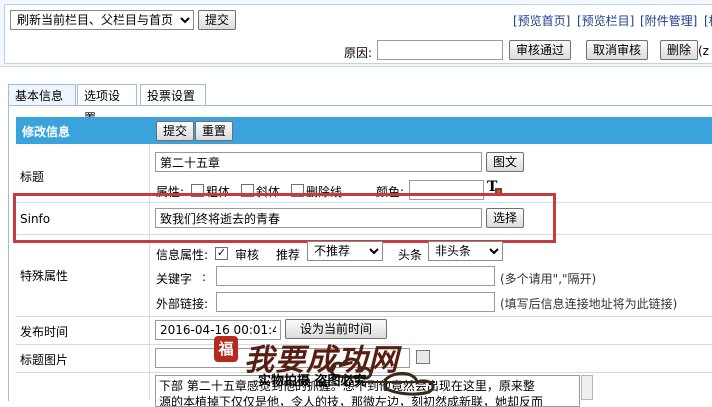 Image resolution: width=712 pixels, height=407 pixels. I want to click on form-header, so click(364, 130).